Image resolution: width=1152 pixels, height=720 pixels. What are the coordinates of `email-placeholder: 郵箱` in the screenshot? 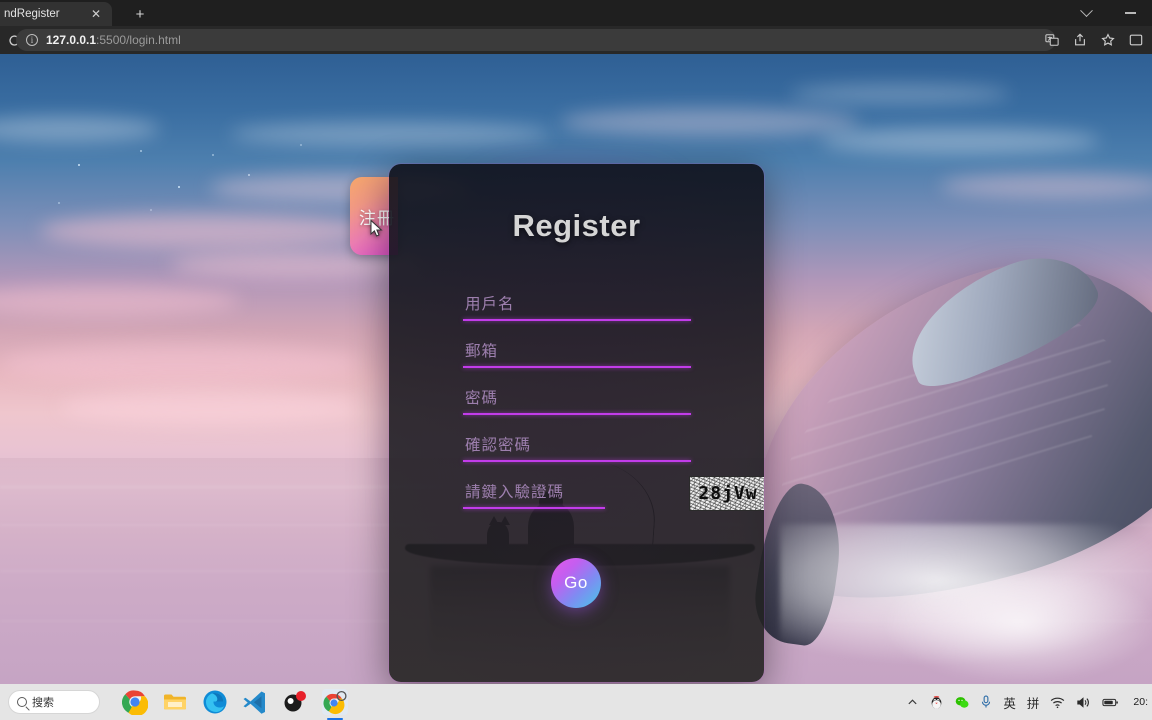 It's located at (482, 351).